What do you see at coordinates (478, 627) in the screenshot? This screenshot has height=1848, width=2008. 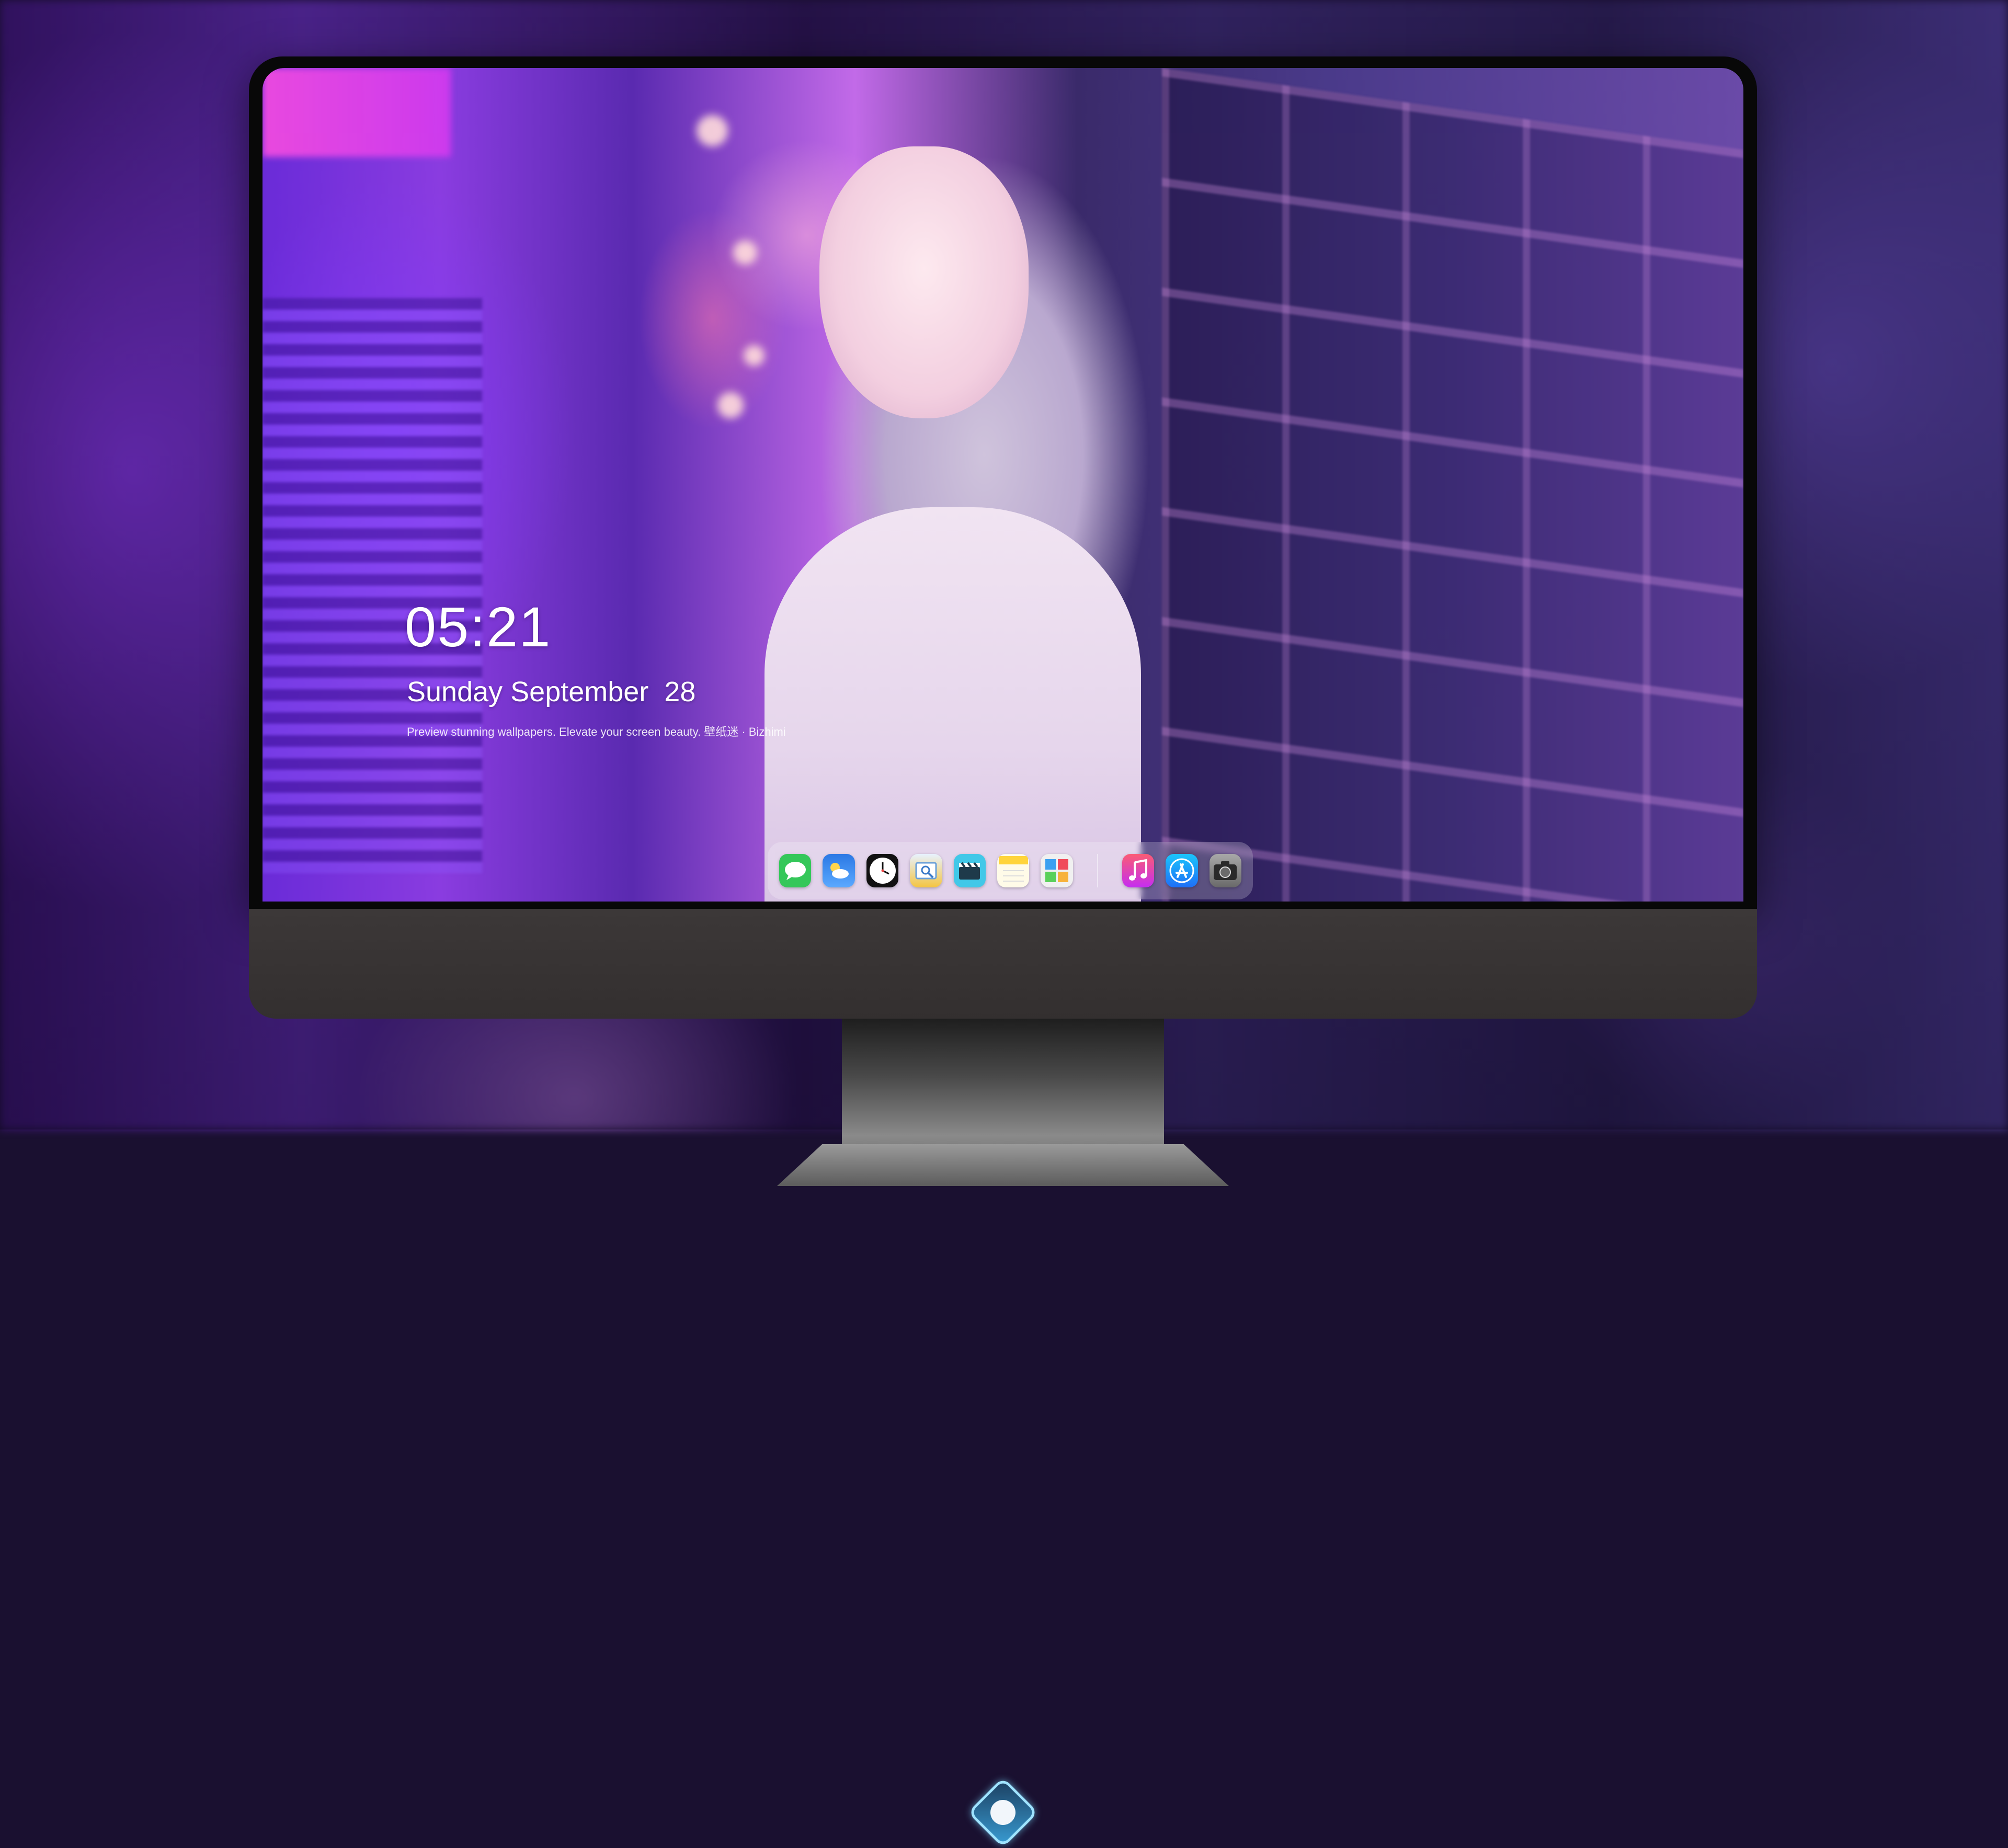 I see `lock-screen-clock: 05:21` at bounding box center [478, 627].